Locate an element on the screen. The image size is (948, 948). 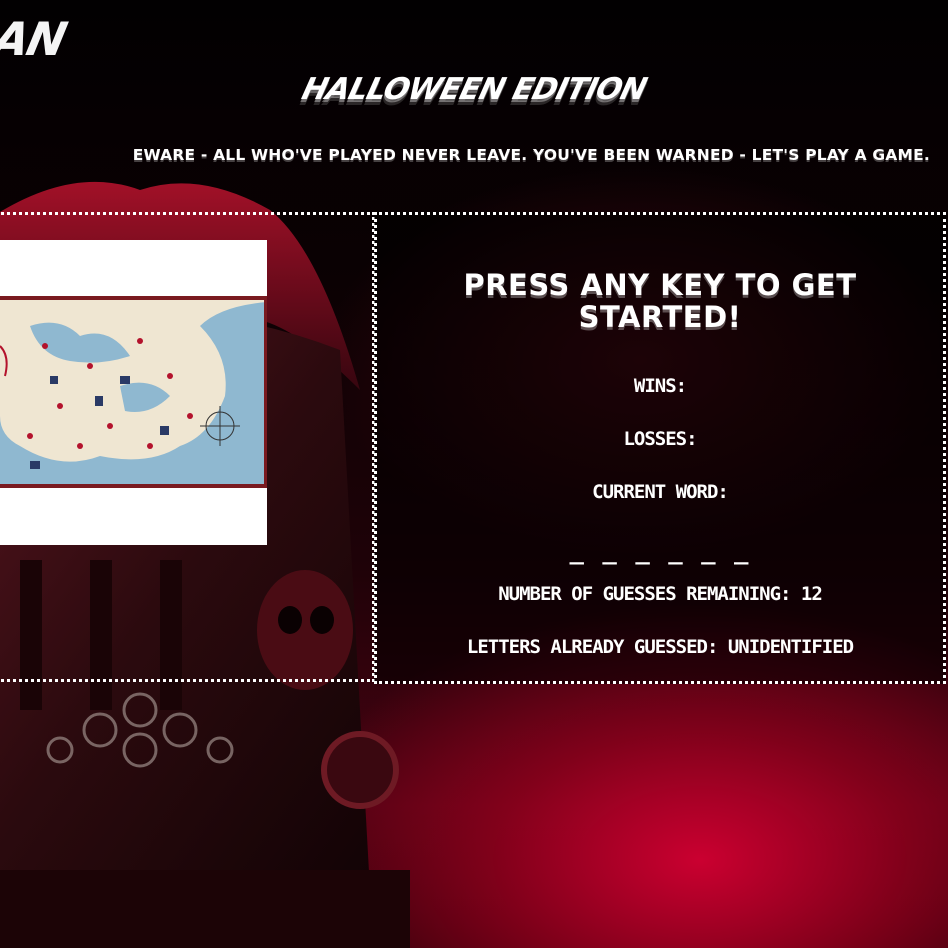
start-prompt: PRESS ANY KEY TO GET STARTED! is located at coordinates (660, 301).